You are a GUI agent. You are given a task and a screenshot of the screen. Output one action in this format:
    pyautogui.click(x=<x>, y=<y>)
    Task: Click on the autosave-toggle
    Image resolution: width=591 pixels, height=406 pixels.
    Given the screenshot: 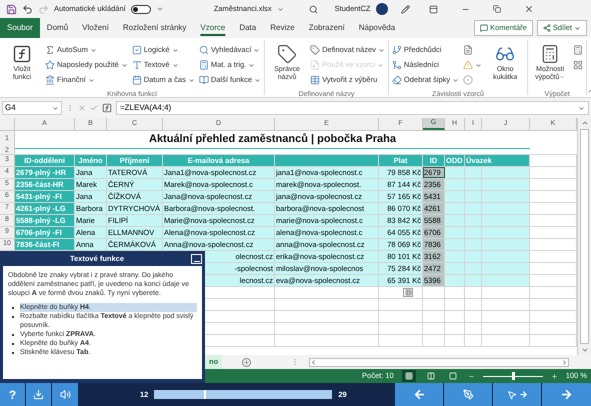 What is the action you would take?
    pyautogui.click(x=140, y=9)
    